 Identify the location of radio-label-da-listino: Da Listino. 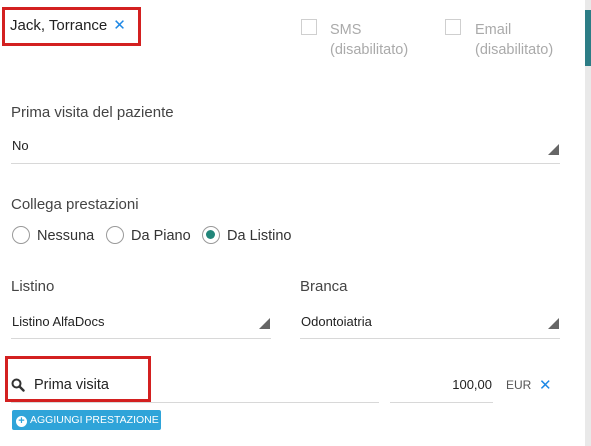
(259, 236).